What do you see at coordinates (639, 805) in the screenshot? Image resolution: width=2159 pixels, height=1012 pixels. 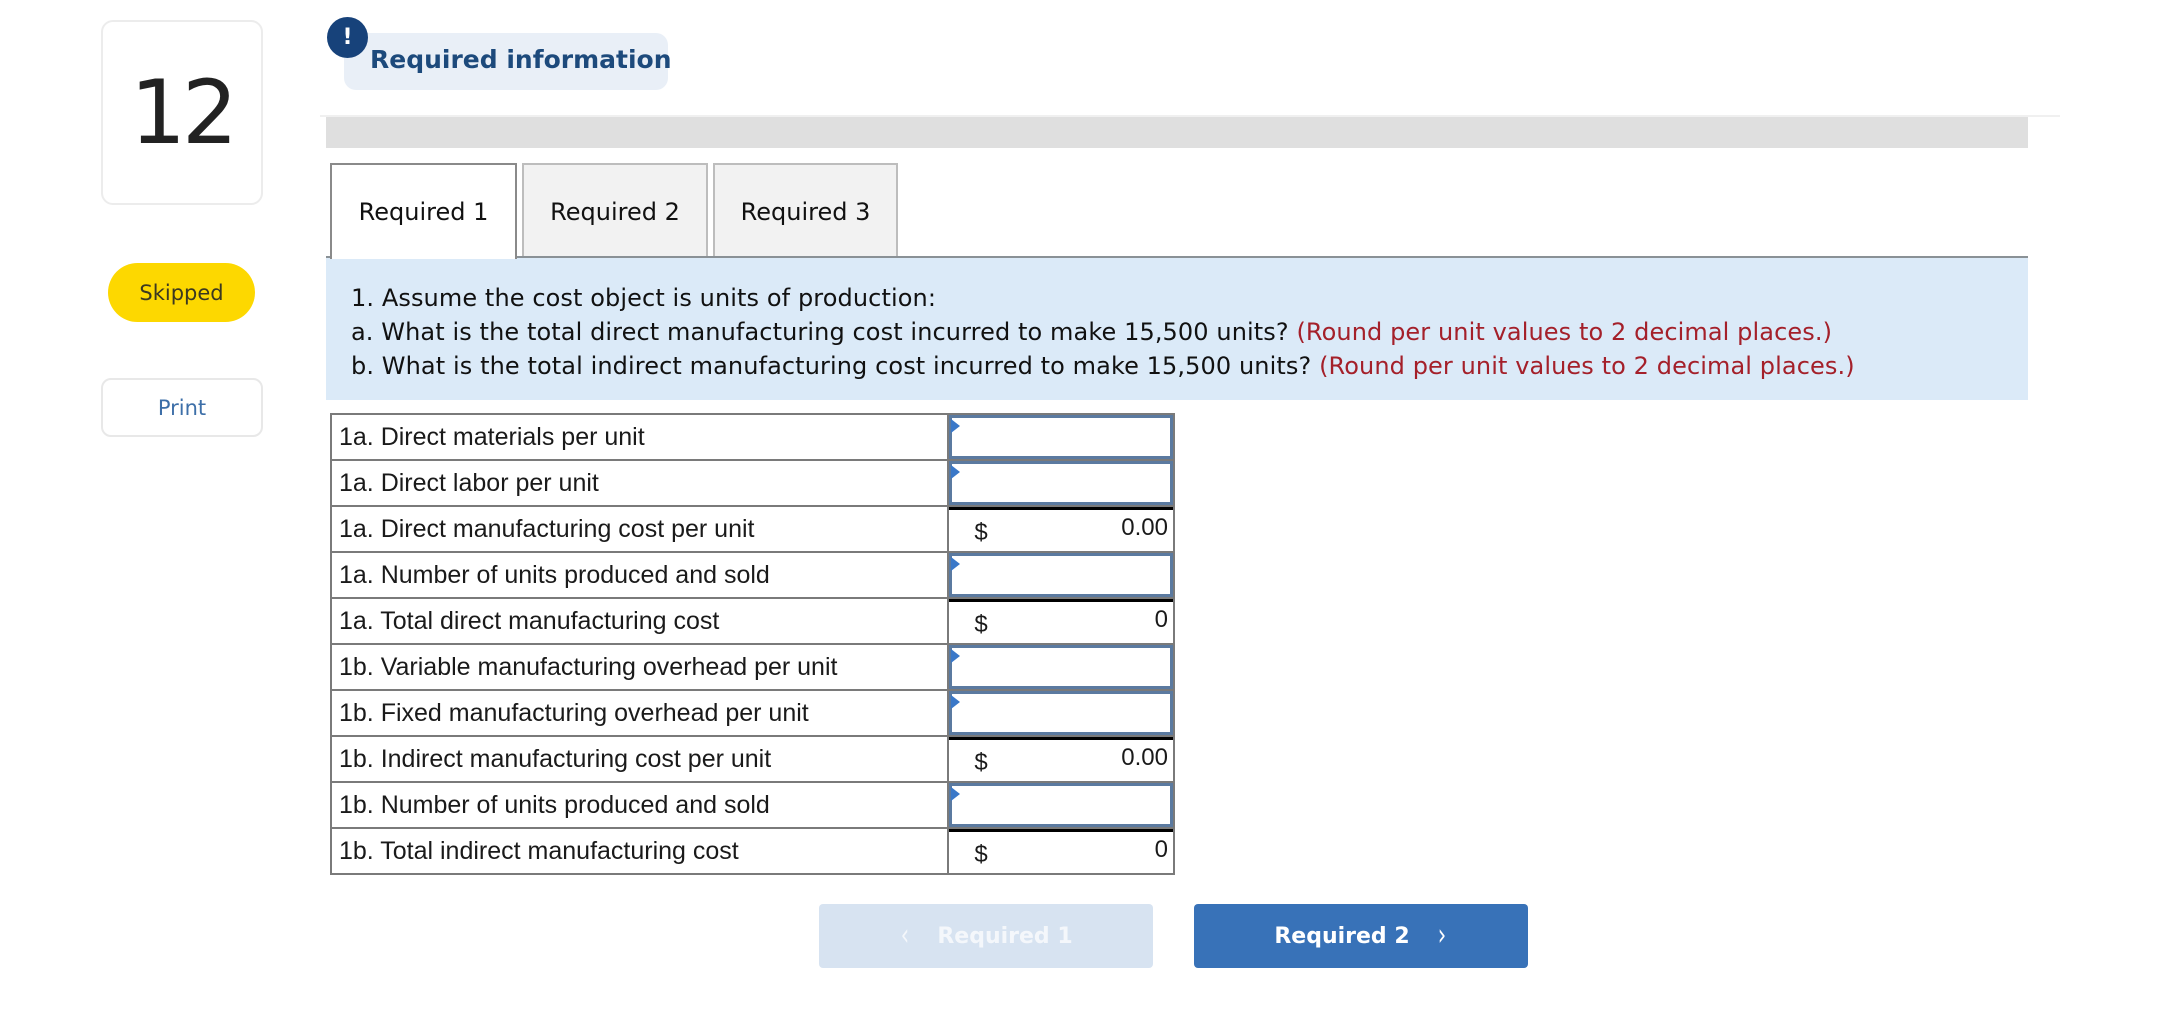 I see `row-label: 1b. Number of units produced and sold` at bounding box center [639, 805].